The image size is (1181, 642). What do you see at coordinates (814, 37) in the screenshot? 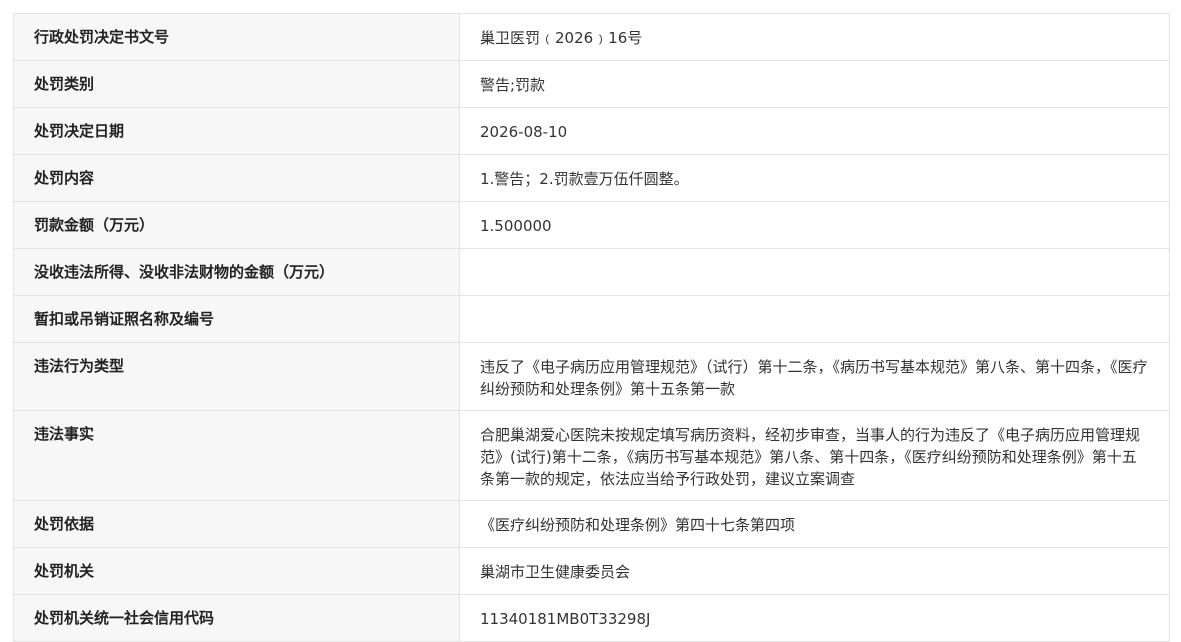
I see `field-value: 巢卫医罚﹙2026﹚16号` at bounding box center [814, 37].